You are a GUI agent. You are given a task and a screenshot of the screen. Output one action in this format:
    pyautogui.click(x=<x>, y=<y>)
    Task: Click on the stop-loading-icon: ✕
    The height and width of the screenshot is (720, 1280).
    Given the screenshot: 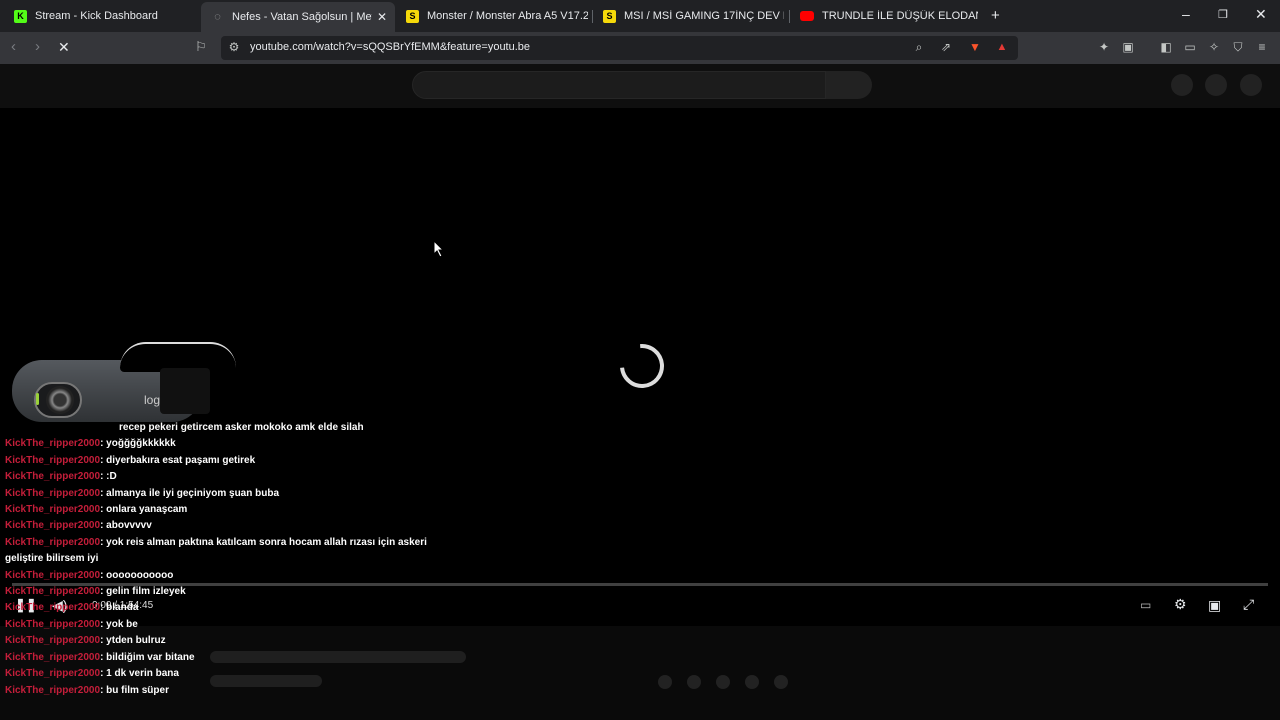 What is the action you would take?
    pyautogui.click(x=64, y=47)
    